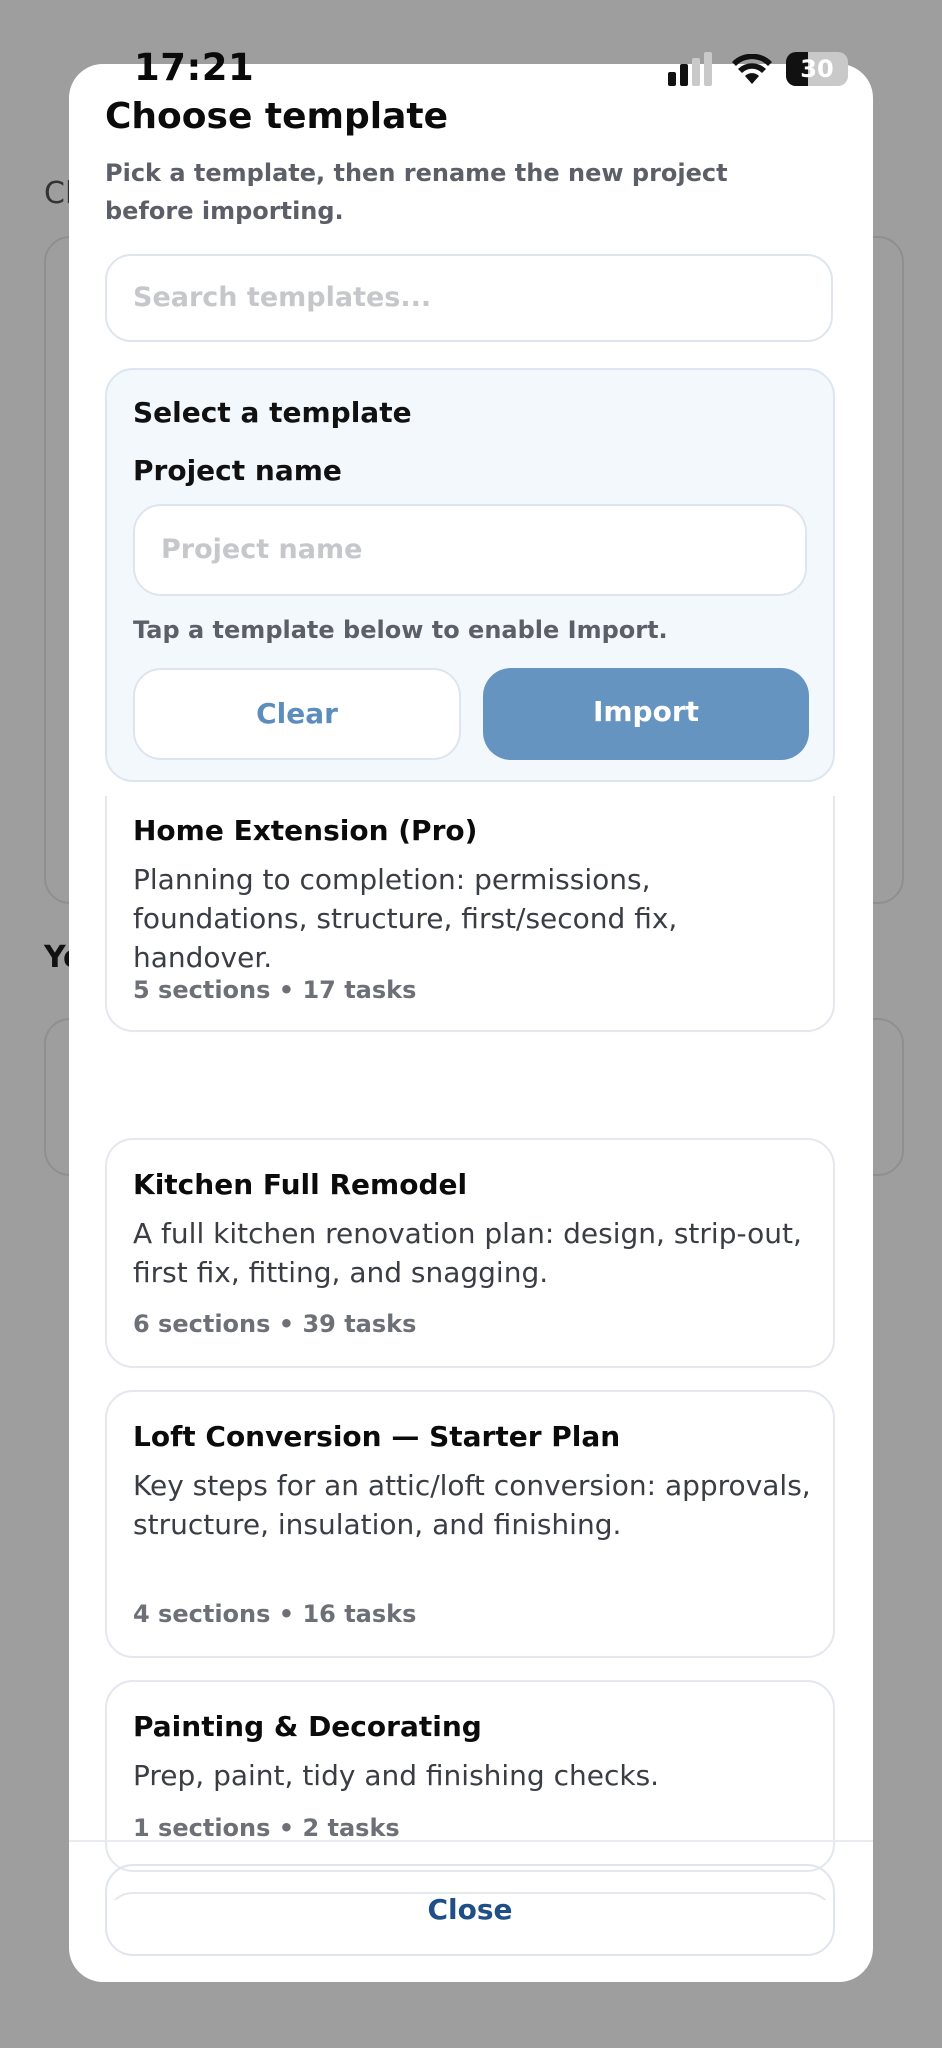 The height and width of the screenshot is (2048, 942). What do you see at coordinates (646, 714) in the screenshot?
I see `import-button: Import` at bounding box center [646, 714].